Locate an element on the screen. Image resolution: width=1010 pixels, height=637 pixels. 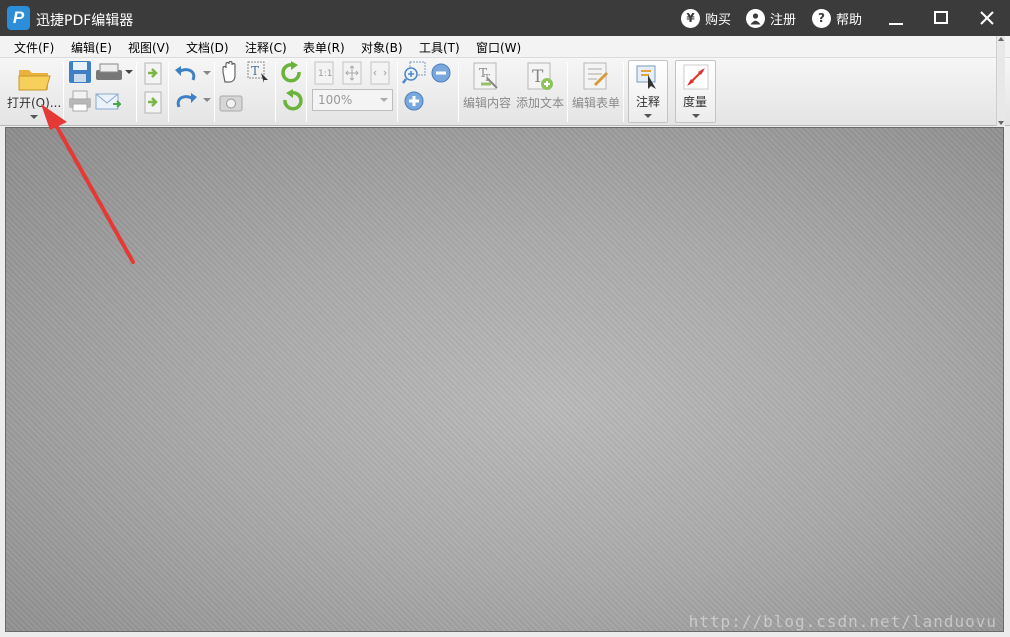
buy-label: 购买 is located at coordinates (718, 20).